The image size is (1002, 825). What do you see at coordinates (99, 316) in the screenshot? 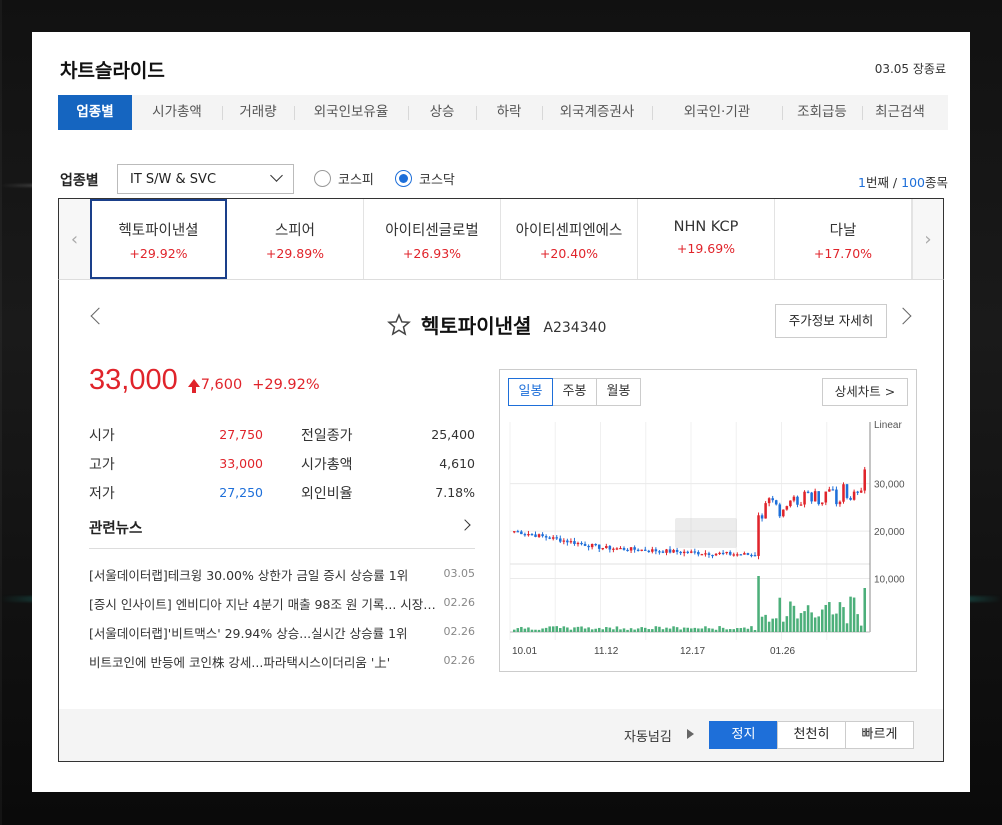
I see `prev-stock-icon` at bounding box center [99, 316].